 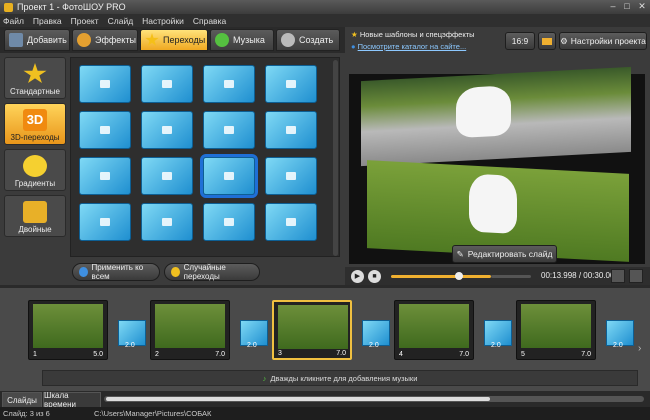 I want to click on tab-slides: Слайды, so click(x=22, y=399).